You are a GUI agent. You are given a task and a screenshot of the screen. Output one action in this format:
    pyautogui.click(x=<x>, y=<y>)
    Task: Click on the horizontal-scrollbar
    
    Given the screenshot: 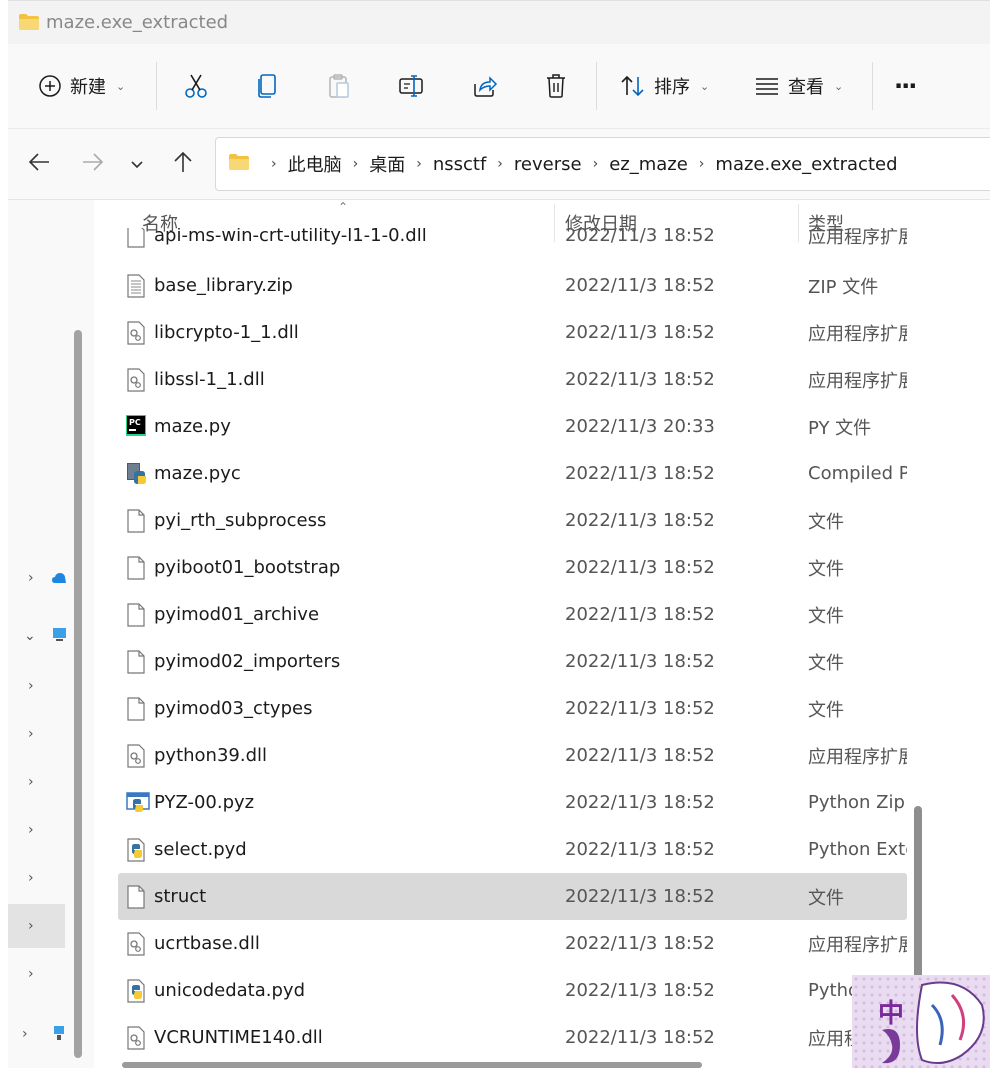 What is the action you would take?
    pyautogui.click(x=412, y=1065)
    